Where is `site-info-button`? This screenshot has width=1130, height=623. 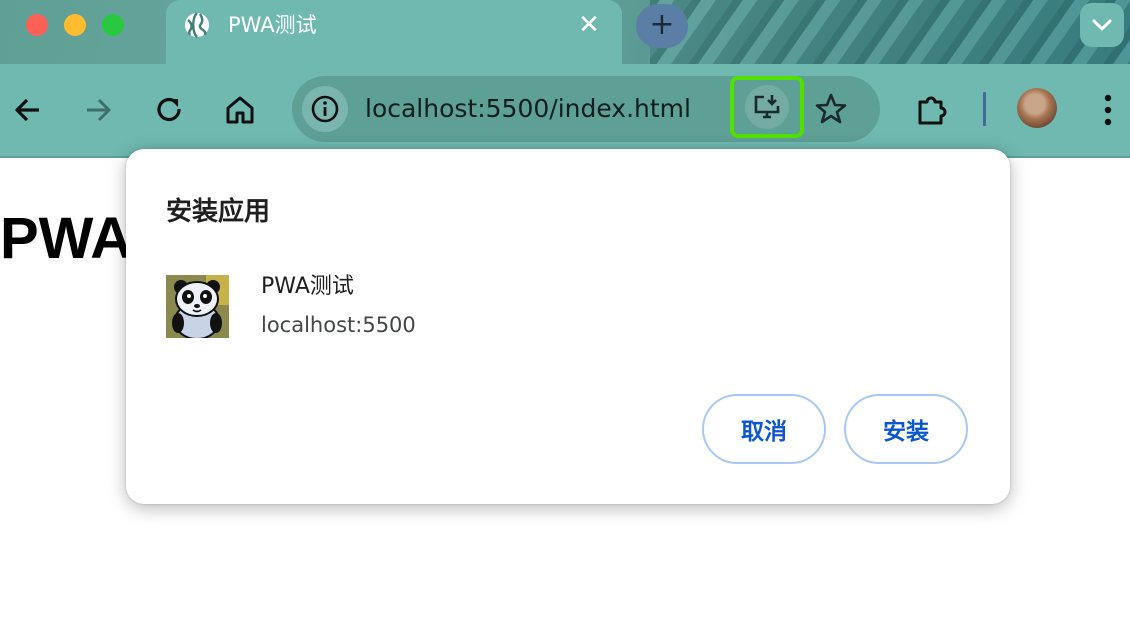 site-info-button is located at coordinates (325, 109).